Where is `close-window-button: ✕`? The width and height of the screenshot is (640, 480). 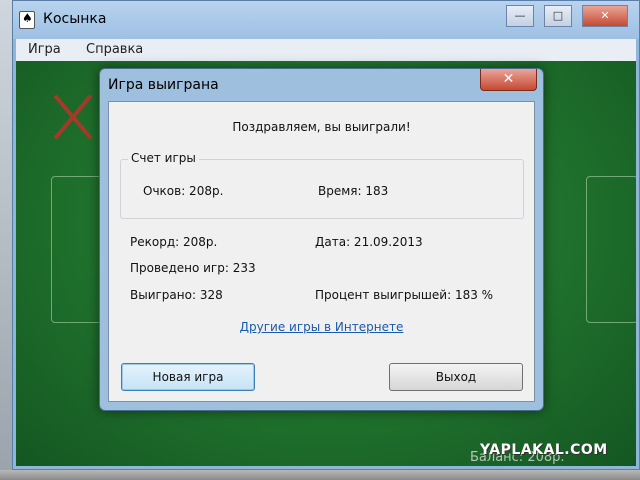
close-window-button: ✕ is located at coordinates (605, 16).